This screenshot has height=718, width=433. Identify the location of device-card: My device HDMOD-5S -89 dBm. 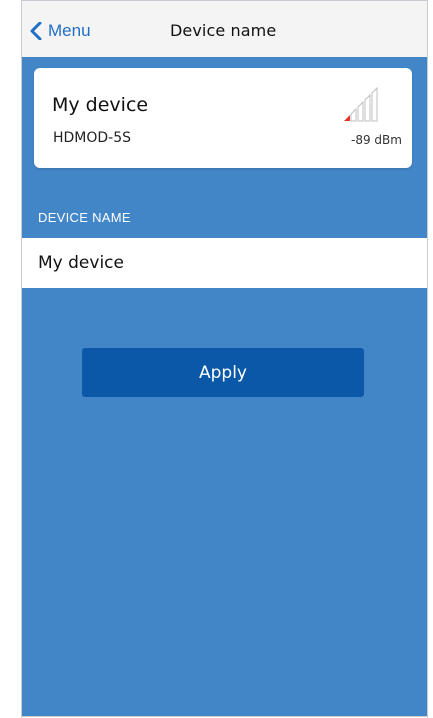
(223, 118).